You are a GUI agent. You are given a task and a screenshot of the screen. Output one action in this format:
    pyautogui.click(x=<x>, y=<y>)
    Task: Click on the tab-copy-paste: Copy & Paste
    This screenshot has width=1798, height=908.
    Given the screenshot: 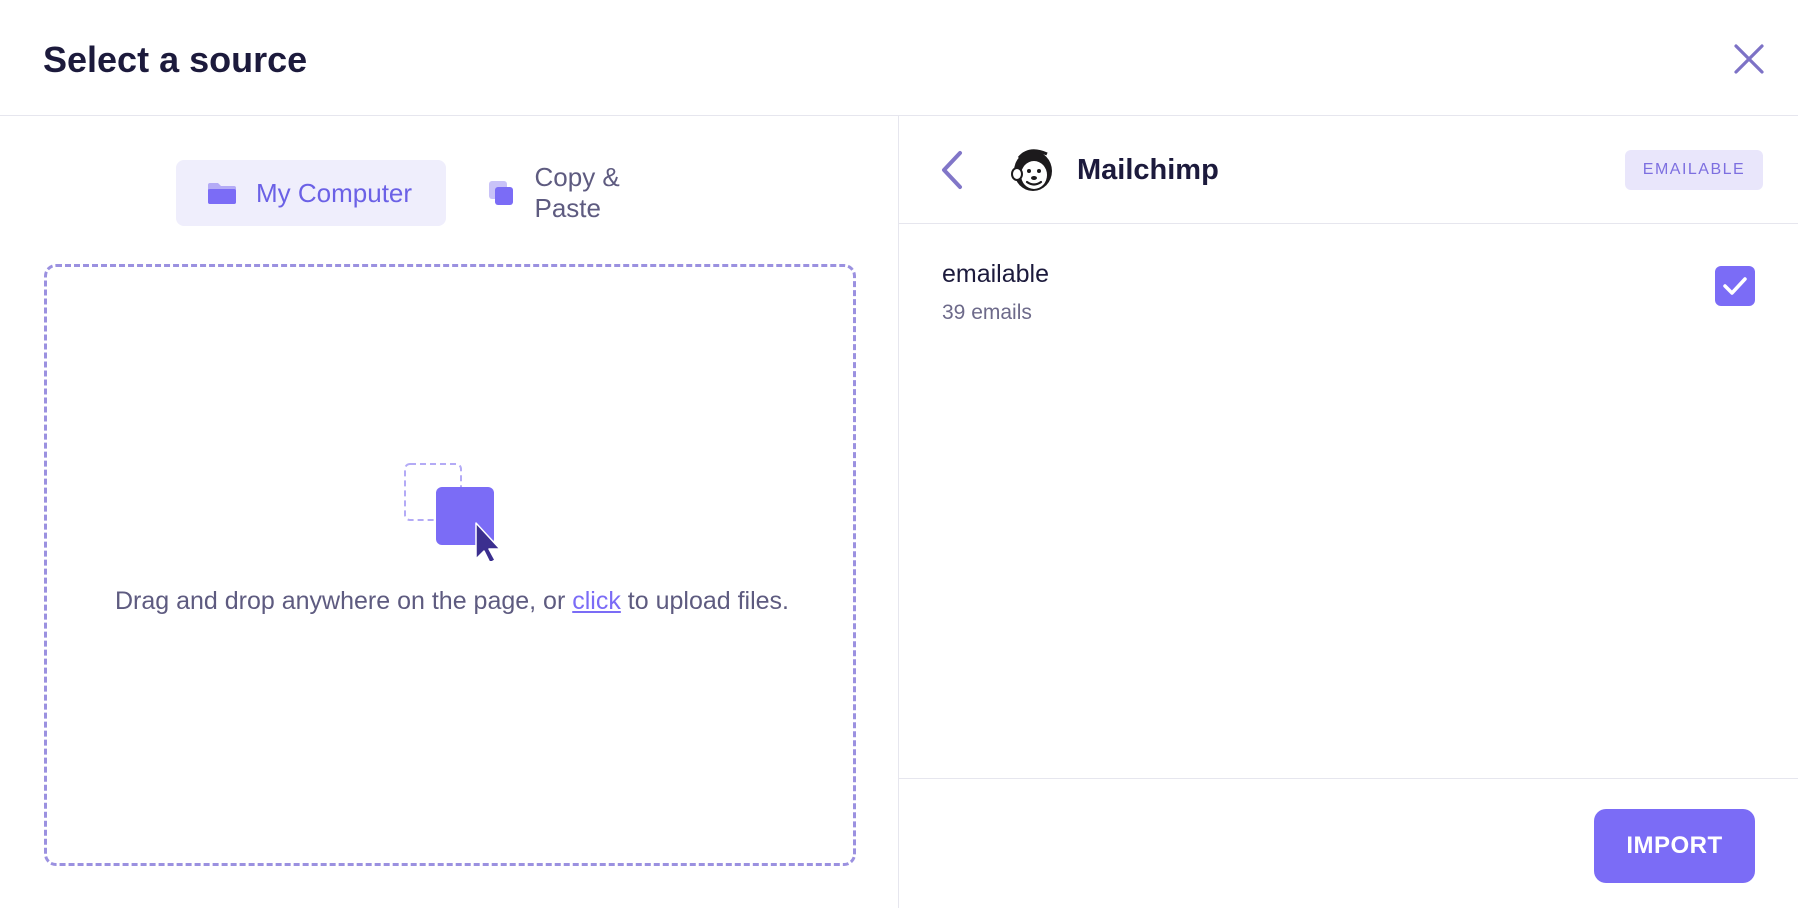 What is the action you would take?
    pyautogui.click(x=586, y=193)
    